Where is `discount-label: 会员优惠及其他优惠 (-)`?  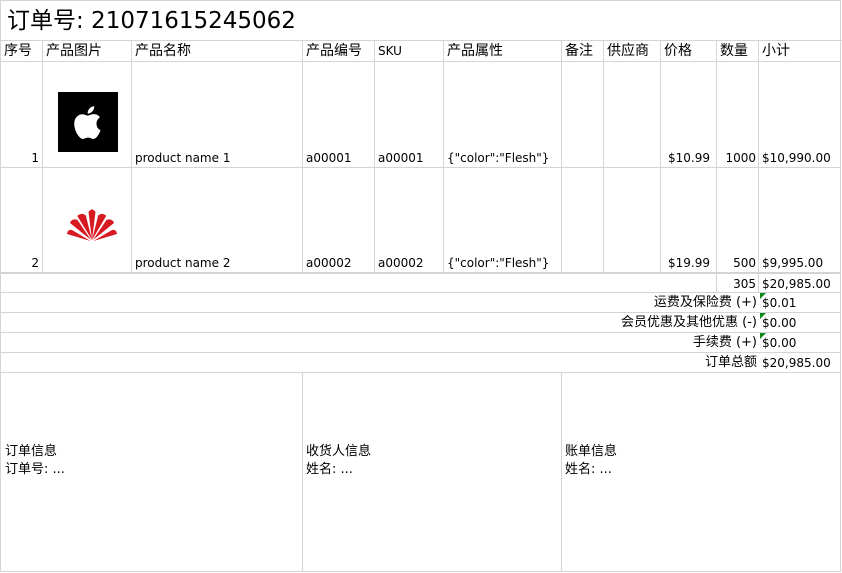 discount-label: 会员优惠及其他优惠 (-) is located at coordinates (689, 322).